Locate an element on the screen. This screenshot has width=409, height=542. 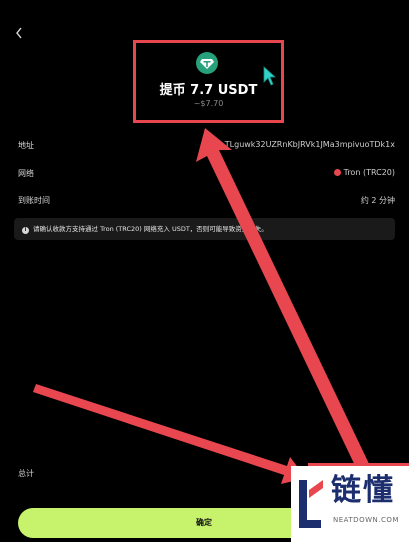
chevron-left-icon is located at coordinates (19, 33).